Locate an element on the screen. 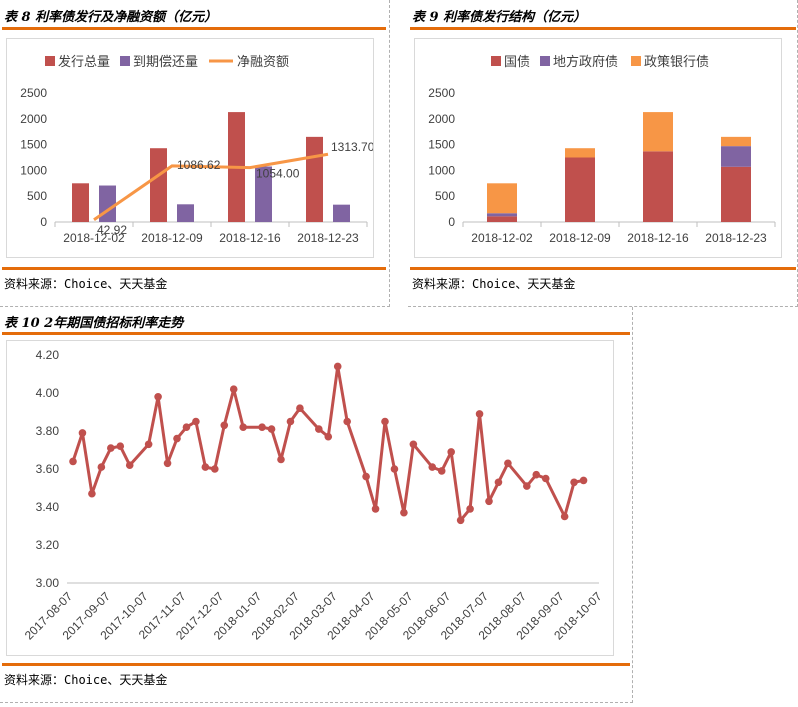  chart-8-legend-label: 发行总量 is located at coordinates (84, 61).